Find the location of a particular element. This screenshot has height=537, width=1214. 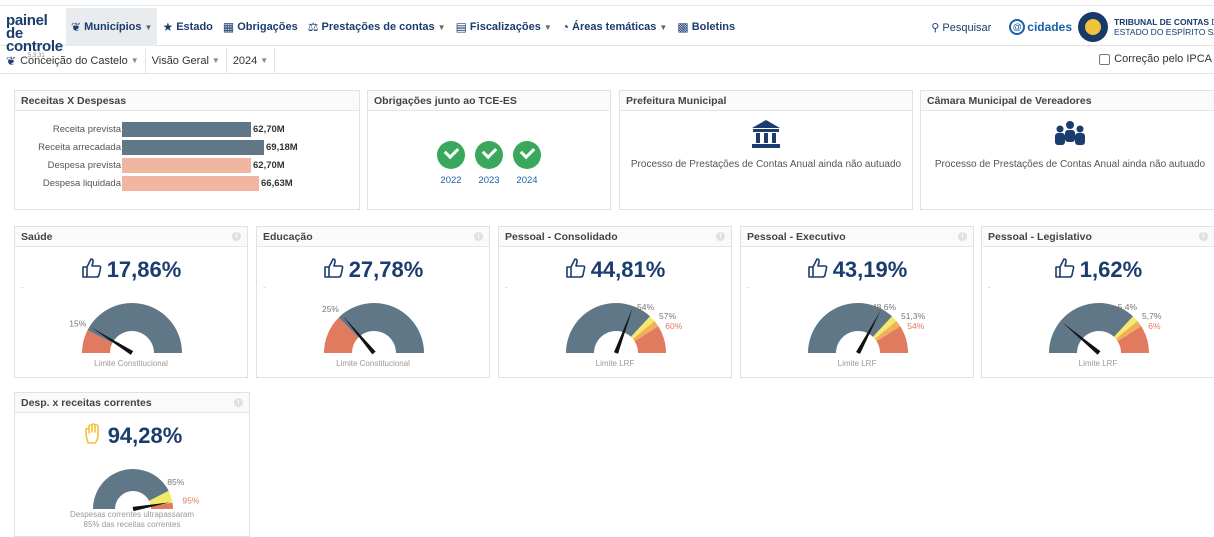

gauge-label: 60% is located at coordinates (673, 326).